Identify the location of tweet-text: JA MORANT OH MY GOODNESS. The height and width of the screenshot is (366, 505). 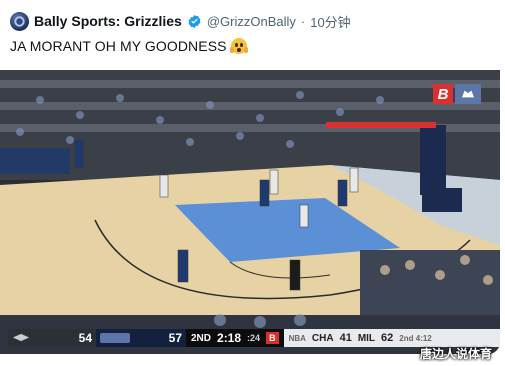
(129, 46).